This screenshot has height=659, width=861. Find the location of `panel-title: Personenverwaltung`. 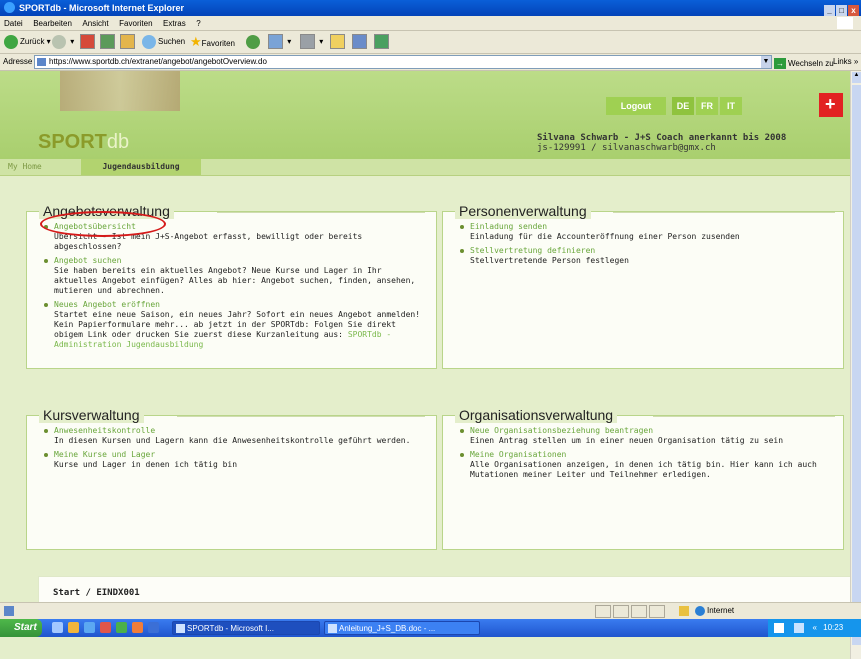

panel-title: Personenverwaltung is located at coordinates (523, 211).